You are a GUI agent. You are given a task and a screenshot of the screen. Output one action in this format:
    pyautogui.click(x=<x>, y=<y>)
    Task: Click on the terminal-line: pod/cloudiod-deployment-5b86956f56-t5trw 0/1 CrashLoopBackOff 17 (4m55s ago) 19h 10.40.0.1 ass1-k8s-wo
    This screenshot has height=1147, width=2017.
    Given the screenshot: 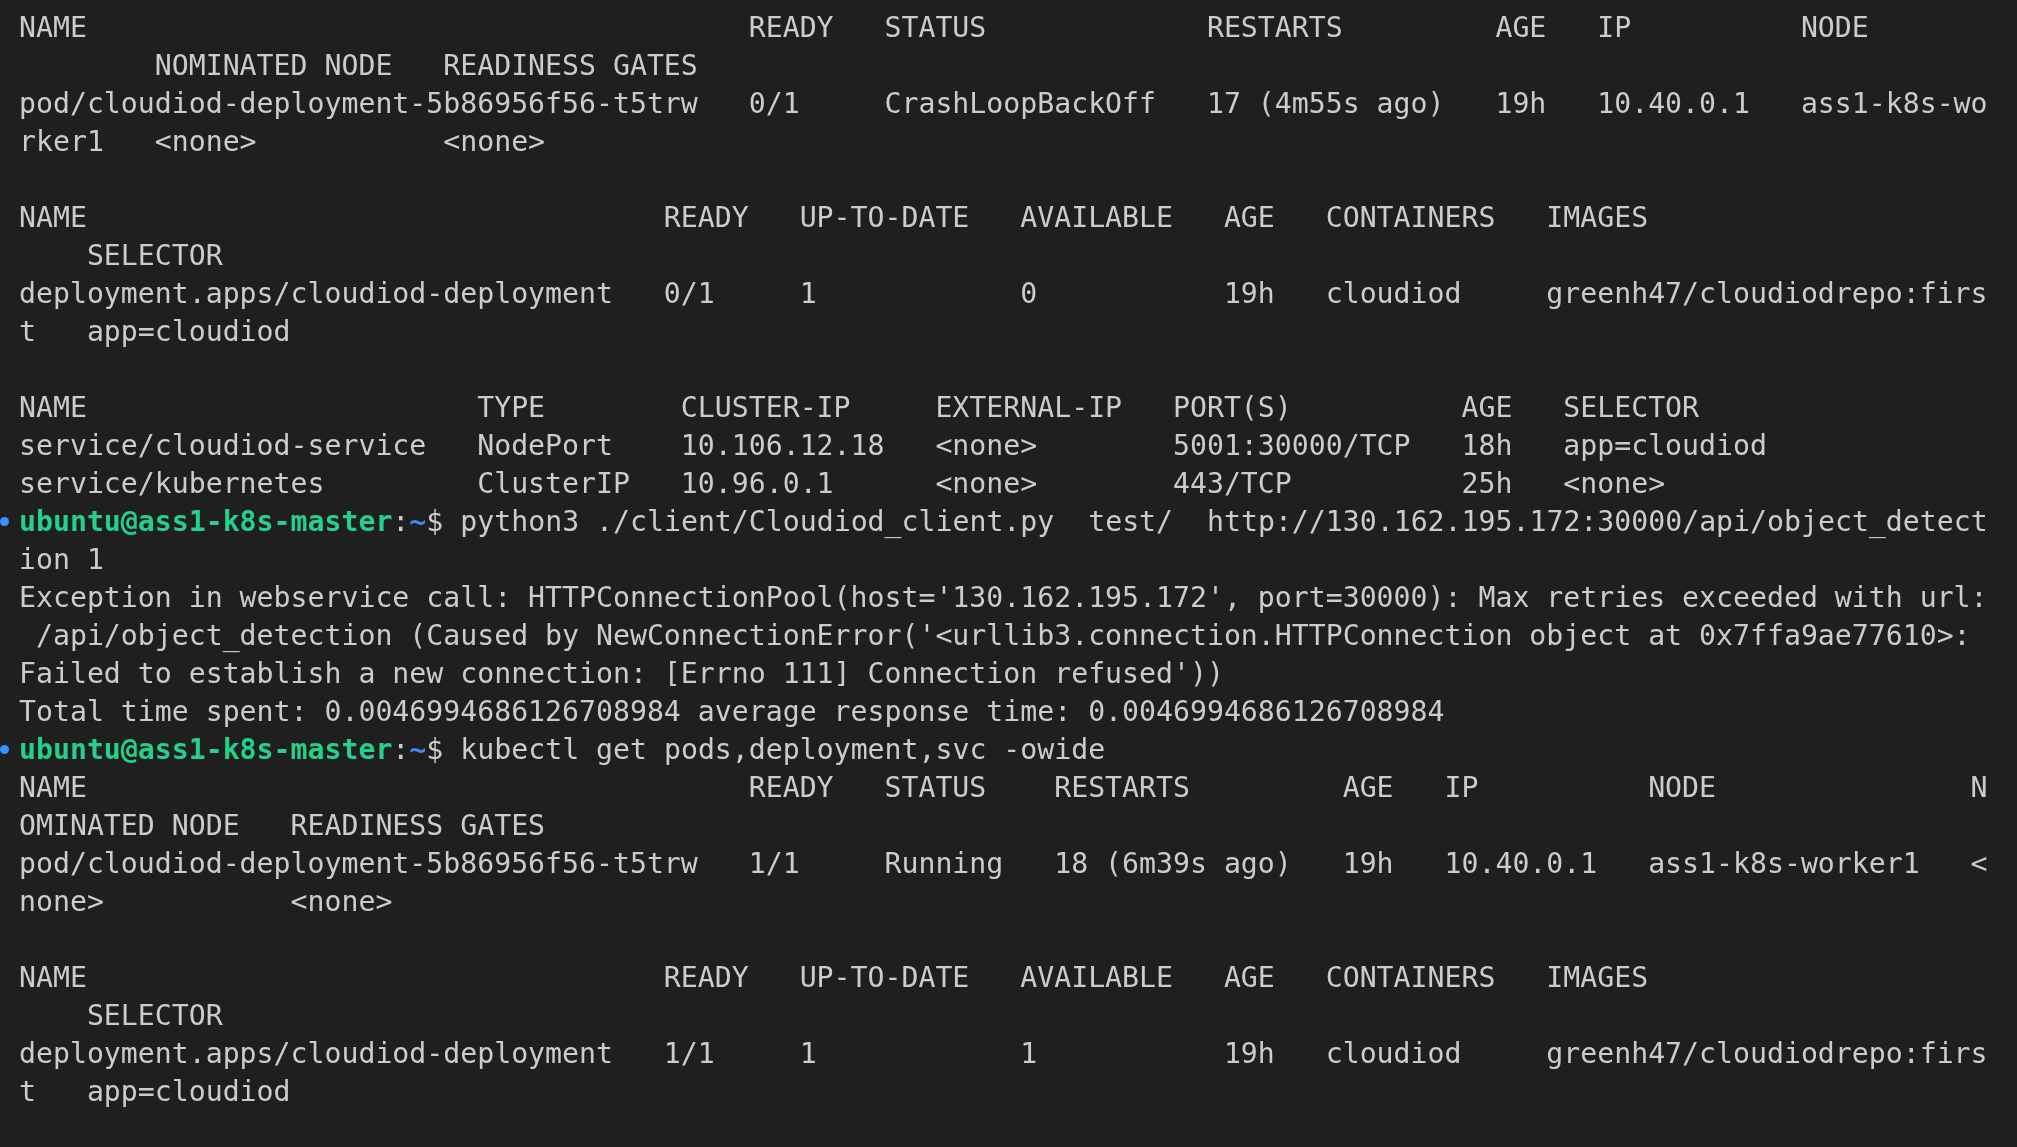 What is the action you would take?
    pyautogui.click(x=1003, y=103)
    